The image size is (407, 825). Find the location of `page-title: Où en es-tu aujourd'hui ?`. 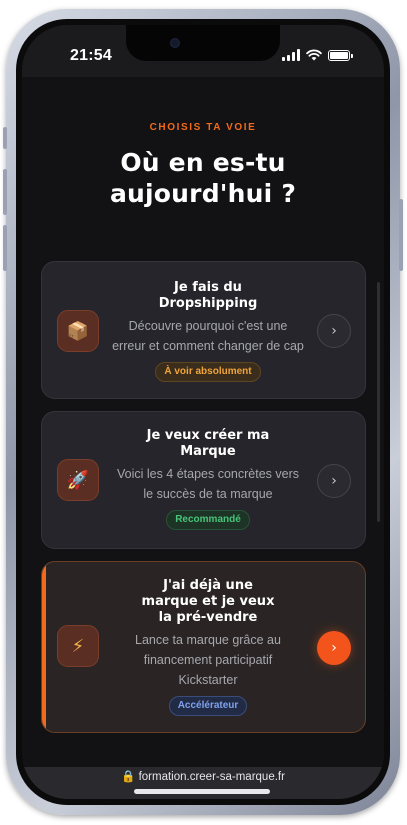

page-title: Où en es-tu aujourd'hui ? is located at coordinates (203, 178).